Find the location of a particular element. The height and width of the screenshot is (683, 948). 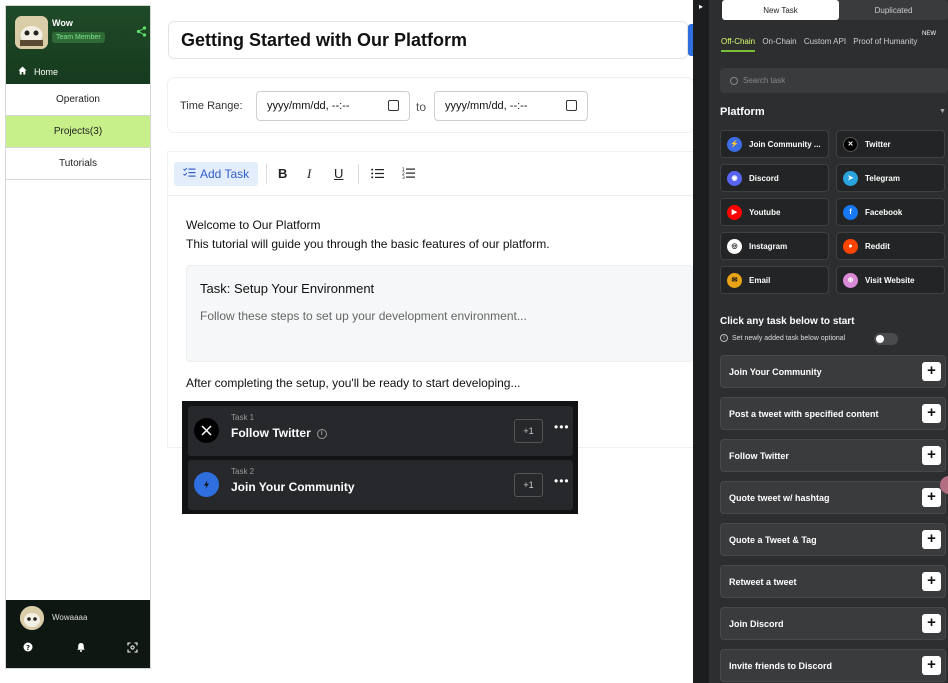

community-icon is located at coordinates (206, 484).